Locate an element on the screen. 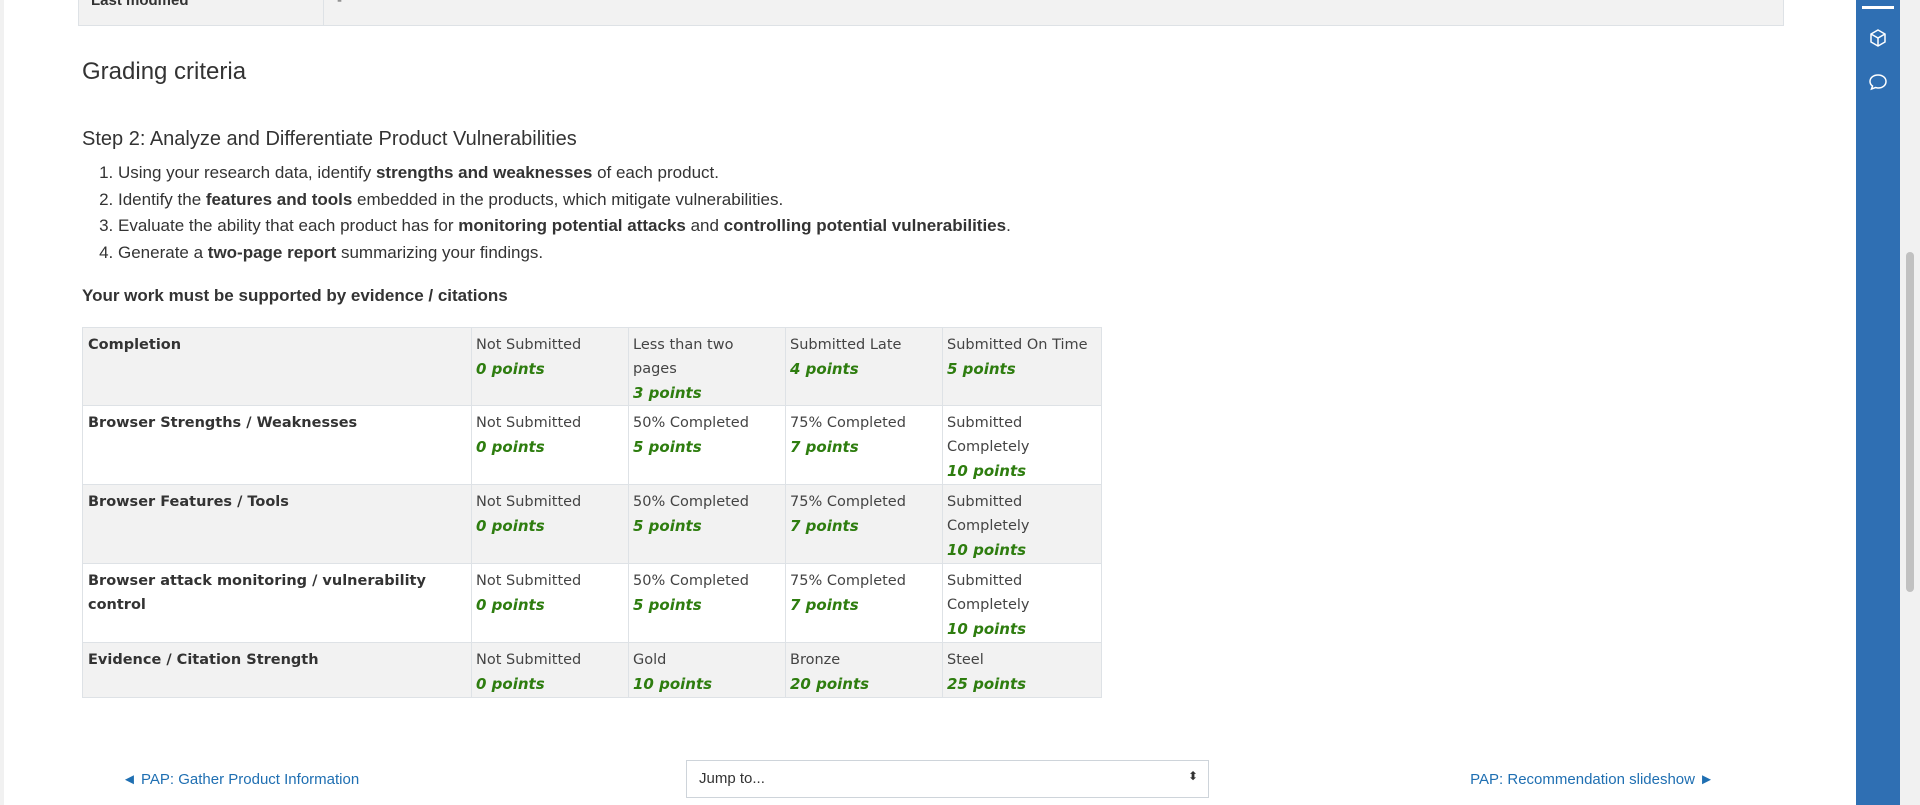  rubric-level: Submitted Late 4 points is located at coordinates (864, 366).